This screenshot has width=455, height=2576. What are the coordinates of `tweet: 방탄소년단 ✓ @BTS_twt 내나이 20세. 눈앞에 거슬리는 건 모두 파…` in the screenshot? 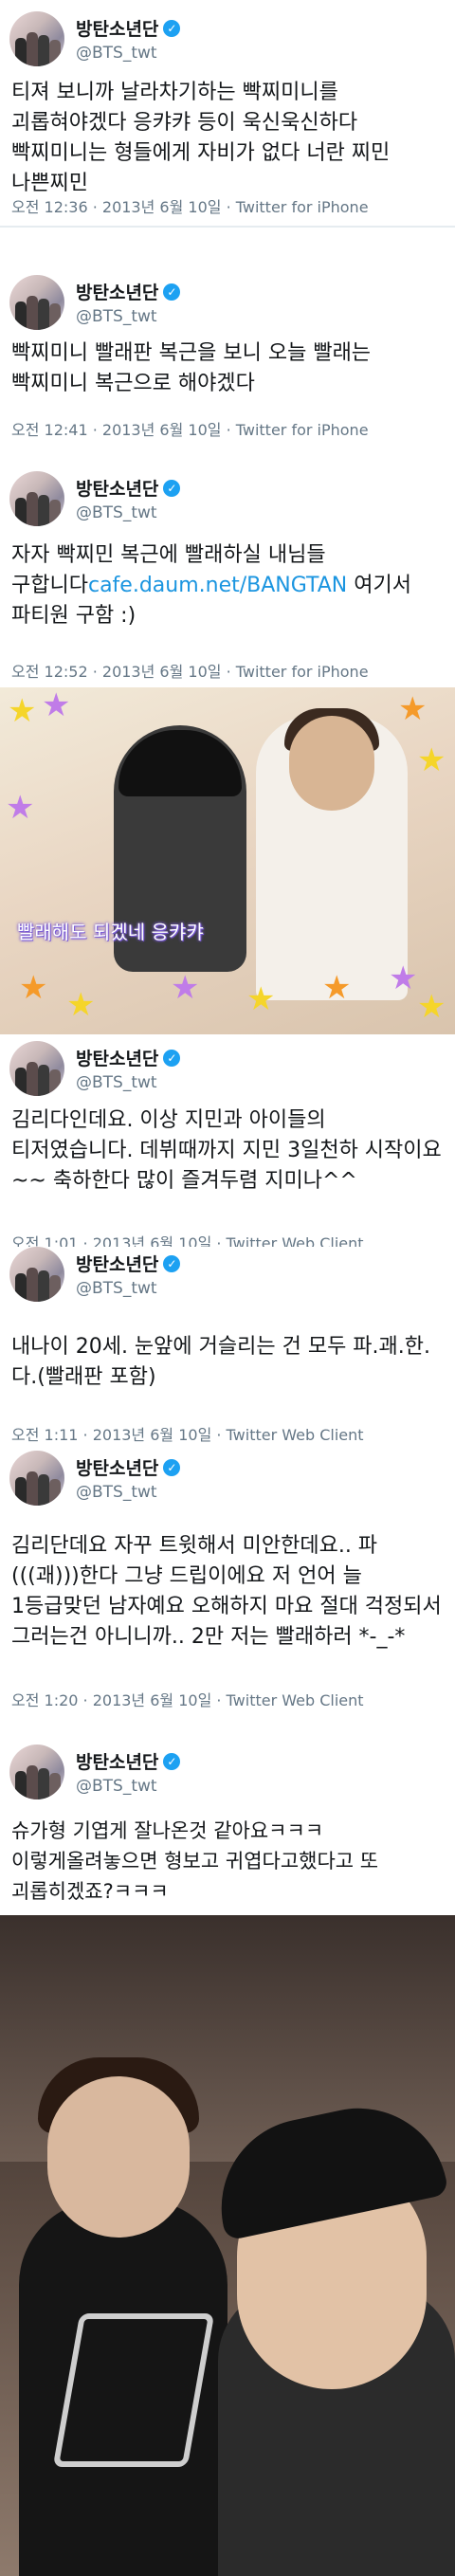 It's located at (227, 1349).